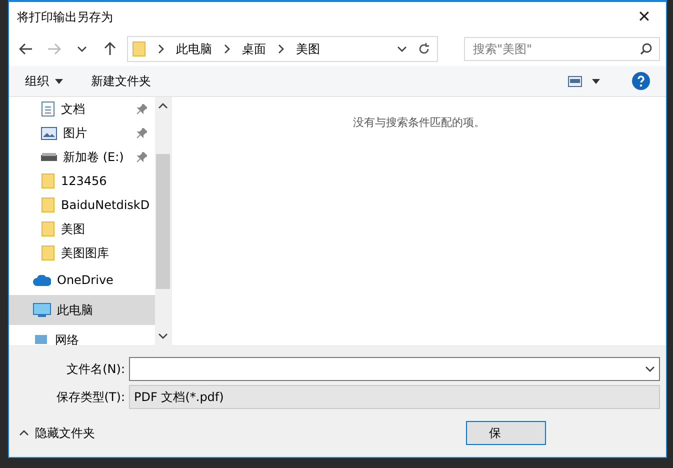  Describe the element at coordinates (394, 397) in the screenshot. I see `filetype-dropdown: PDF 文档(*.pdf)` at that location.